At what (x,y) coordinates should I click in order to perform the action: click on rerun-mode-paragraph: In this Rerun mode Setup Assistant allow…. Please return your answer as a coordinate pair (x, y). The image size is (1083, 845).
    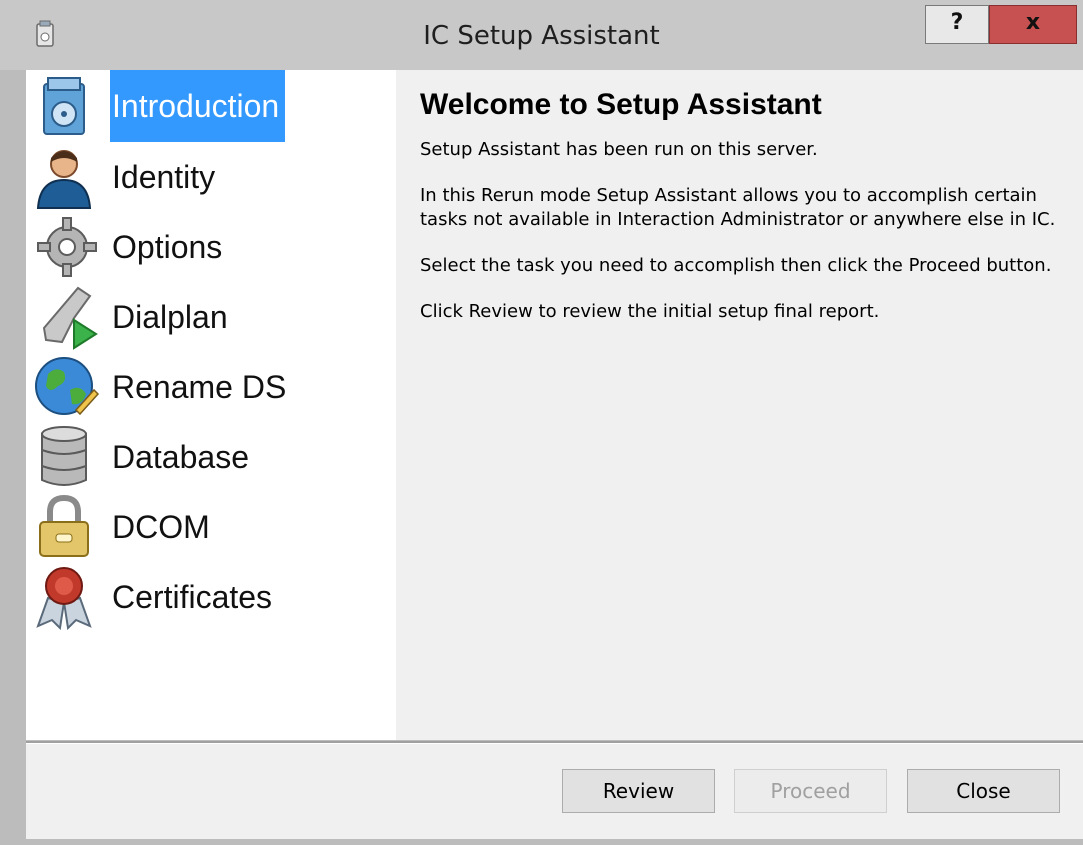
    Looking at the image, I should click on (738, 207).